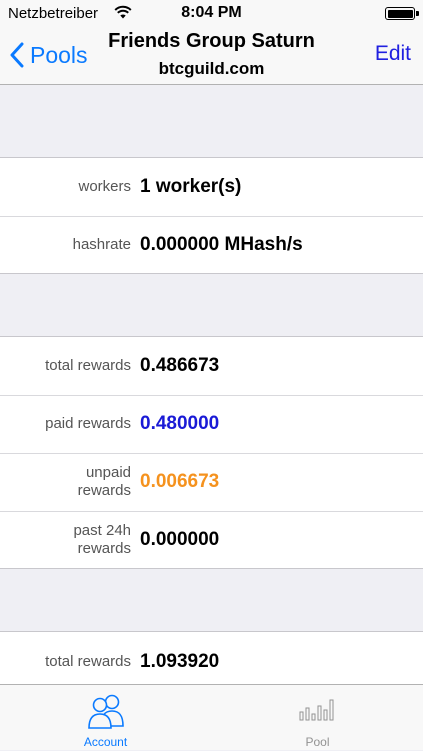  I want to click on row-label: unpaid rewards, so click(104, 481).